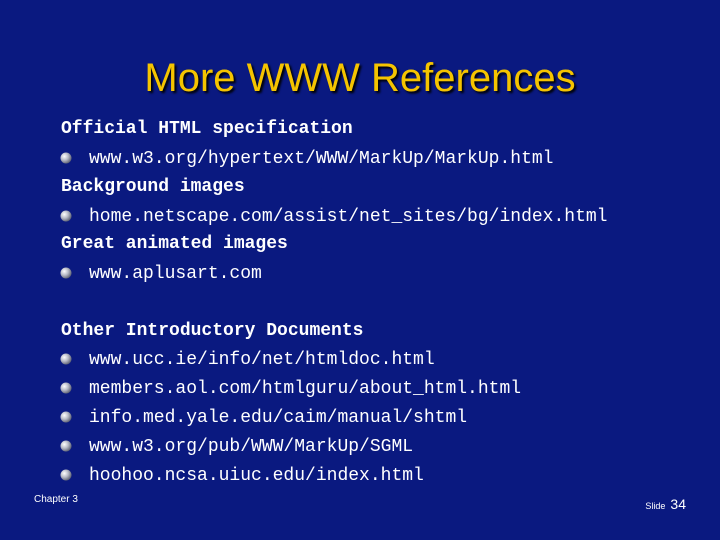  Describe the element at coordinates (262, 360) in the screenshot. I see `reference-link: www.ucc.ie/info/net/htmldoc.html` at that location.